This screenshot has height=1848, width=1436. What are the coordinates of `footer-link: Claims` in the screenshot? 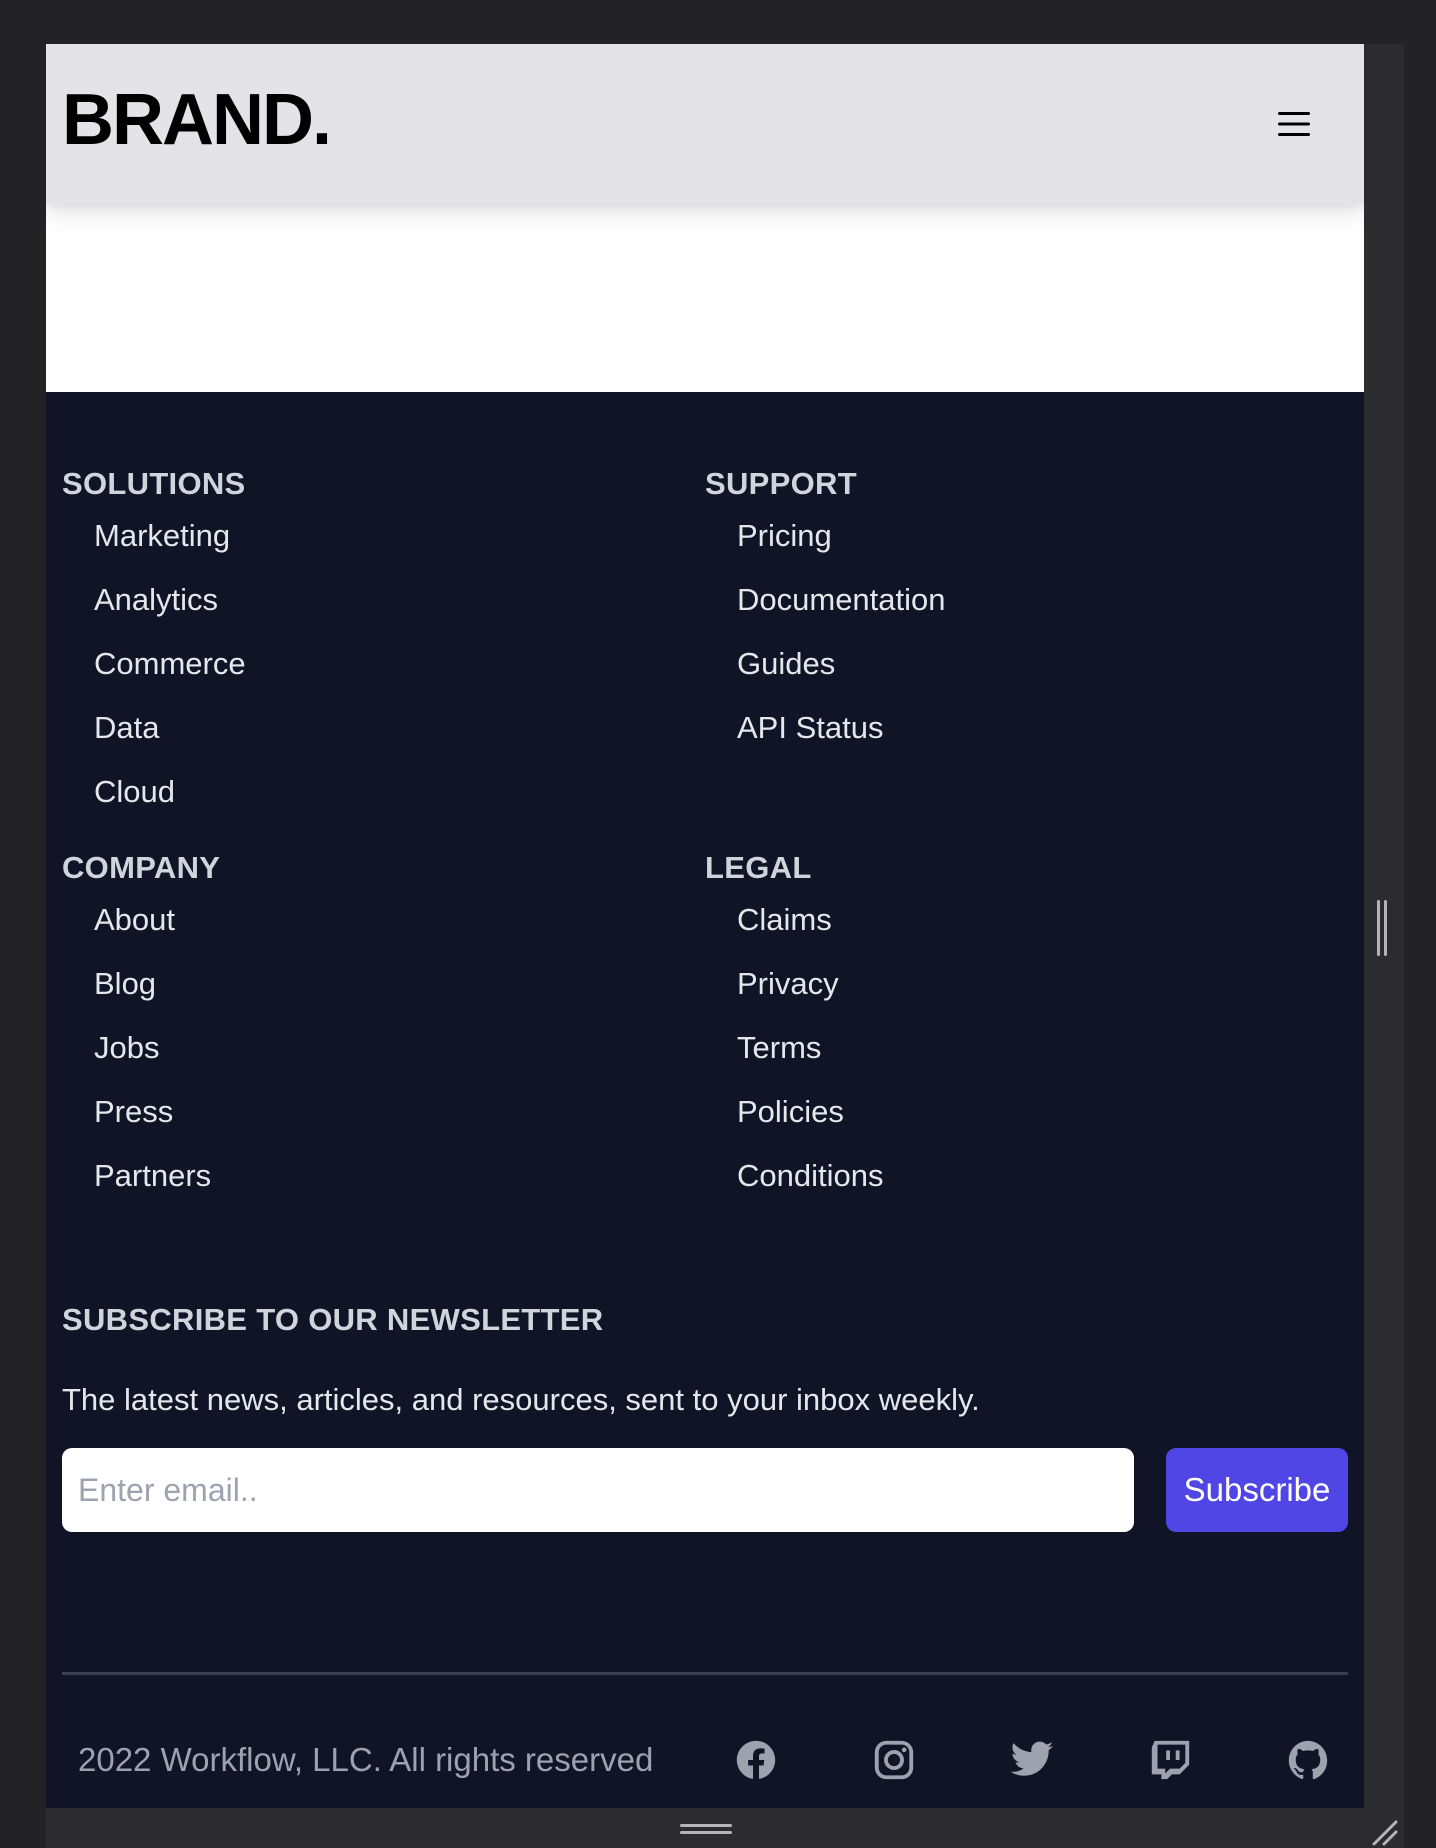 It's located at (1021, 920).